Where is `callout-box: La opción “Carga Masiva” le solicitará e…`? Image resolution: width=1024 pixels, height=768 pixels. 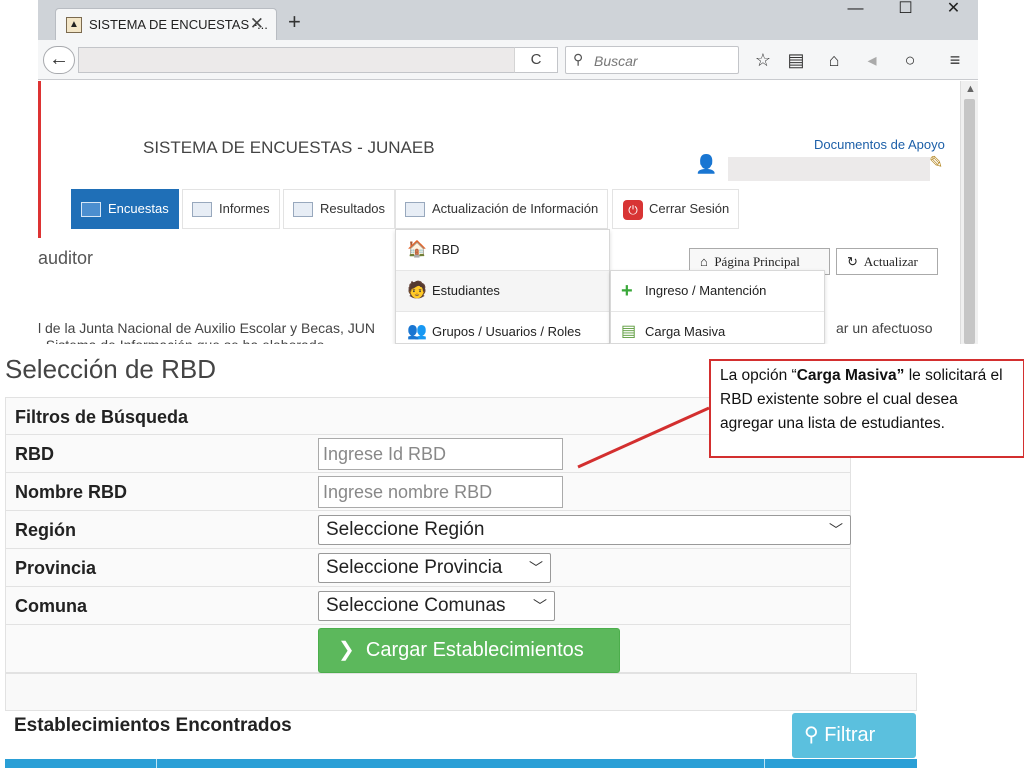 callout-box: La opción “Carga Masiva” le solicitará e… is located at coordinates (866, 408).